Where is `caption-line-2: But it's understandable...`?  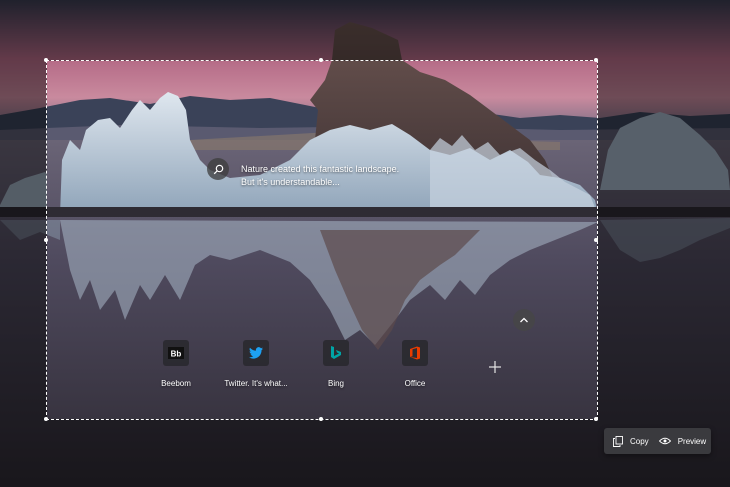
caption-line-2: But it's understandable... is located at coordinates (290, 182).